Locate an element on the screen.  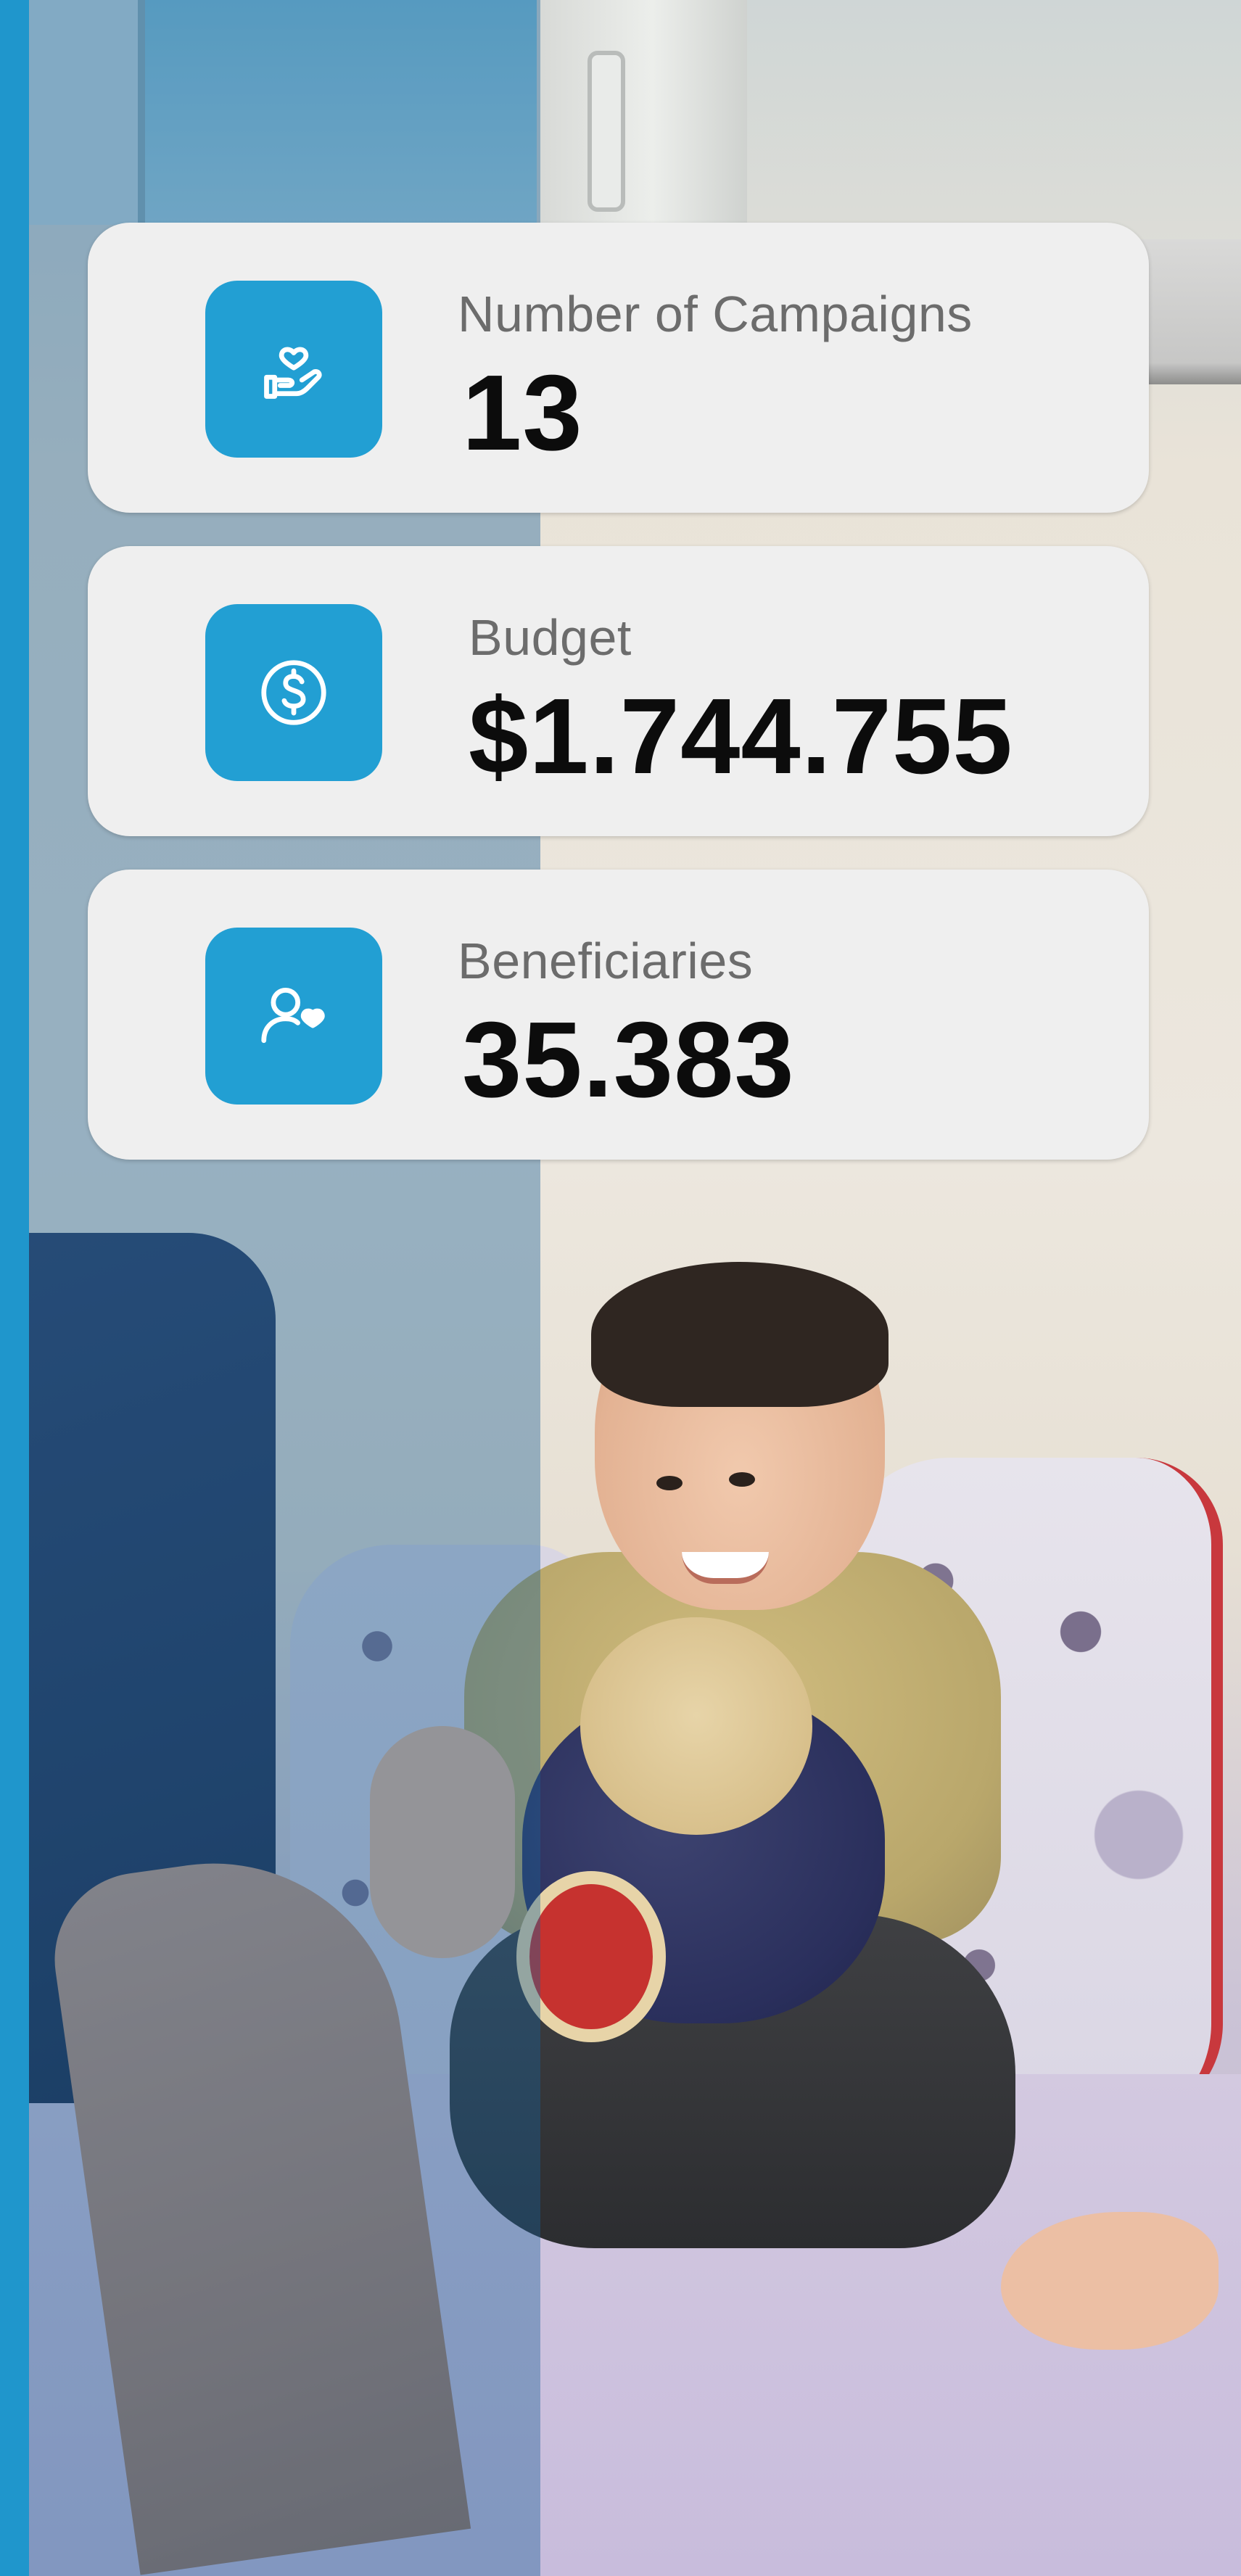
beneficiaries-card: Beneficiaries 35.383 is located at coordinates (618, 1015).